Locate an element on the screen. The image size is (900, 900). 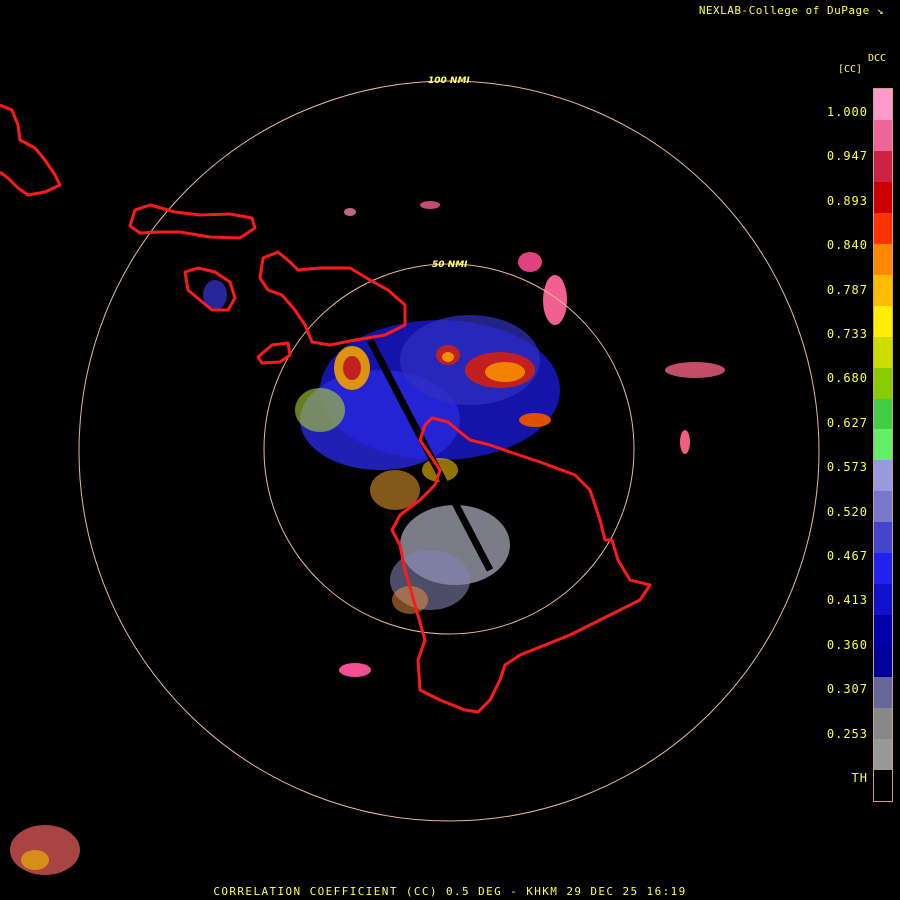
legend-tick-label: 0.520 is located at coordinates (847, 511).